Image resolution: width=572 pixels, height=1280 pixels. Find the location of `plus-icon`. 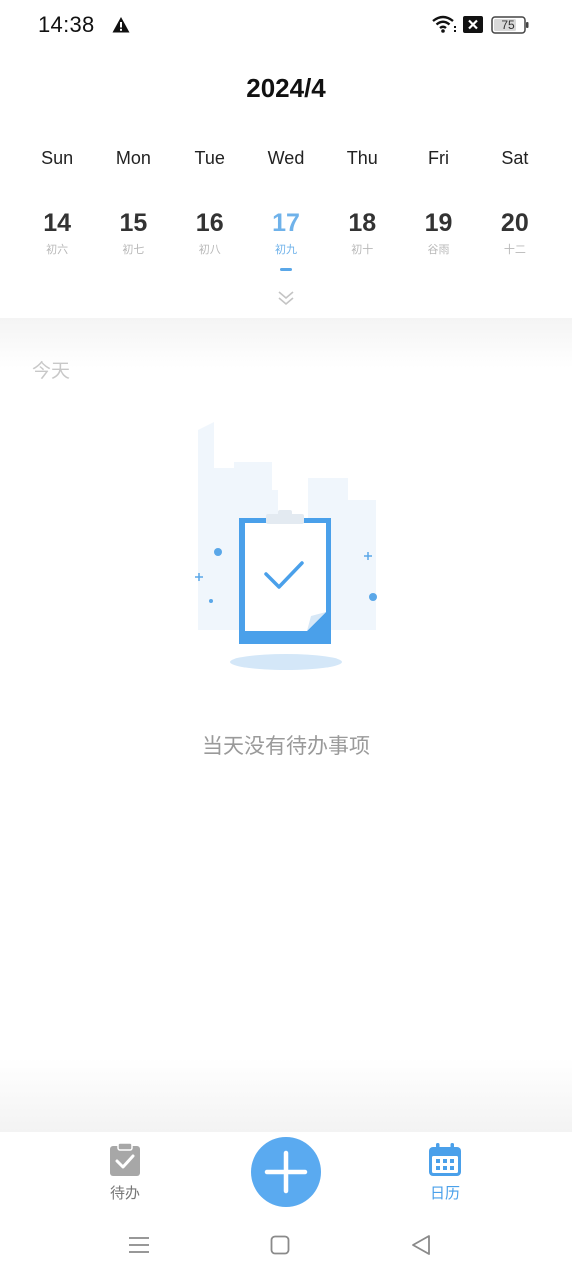

plus-icon is located at coordinates (286, 1172).